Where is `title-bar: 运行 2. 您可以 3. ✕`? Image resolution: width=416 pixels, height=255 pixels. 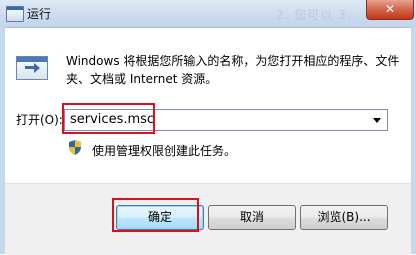
title-bar: 运行 2. 您可以 3. ✕ is located at coordinates (208, 14).